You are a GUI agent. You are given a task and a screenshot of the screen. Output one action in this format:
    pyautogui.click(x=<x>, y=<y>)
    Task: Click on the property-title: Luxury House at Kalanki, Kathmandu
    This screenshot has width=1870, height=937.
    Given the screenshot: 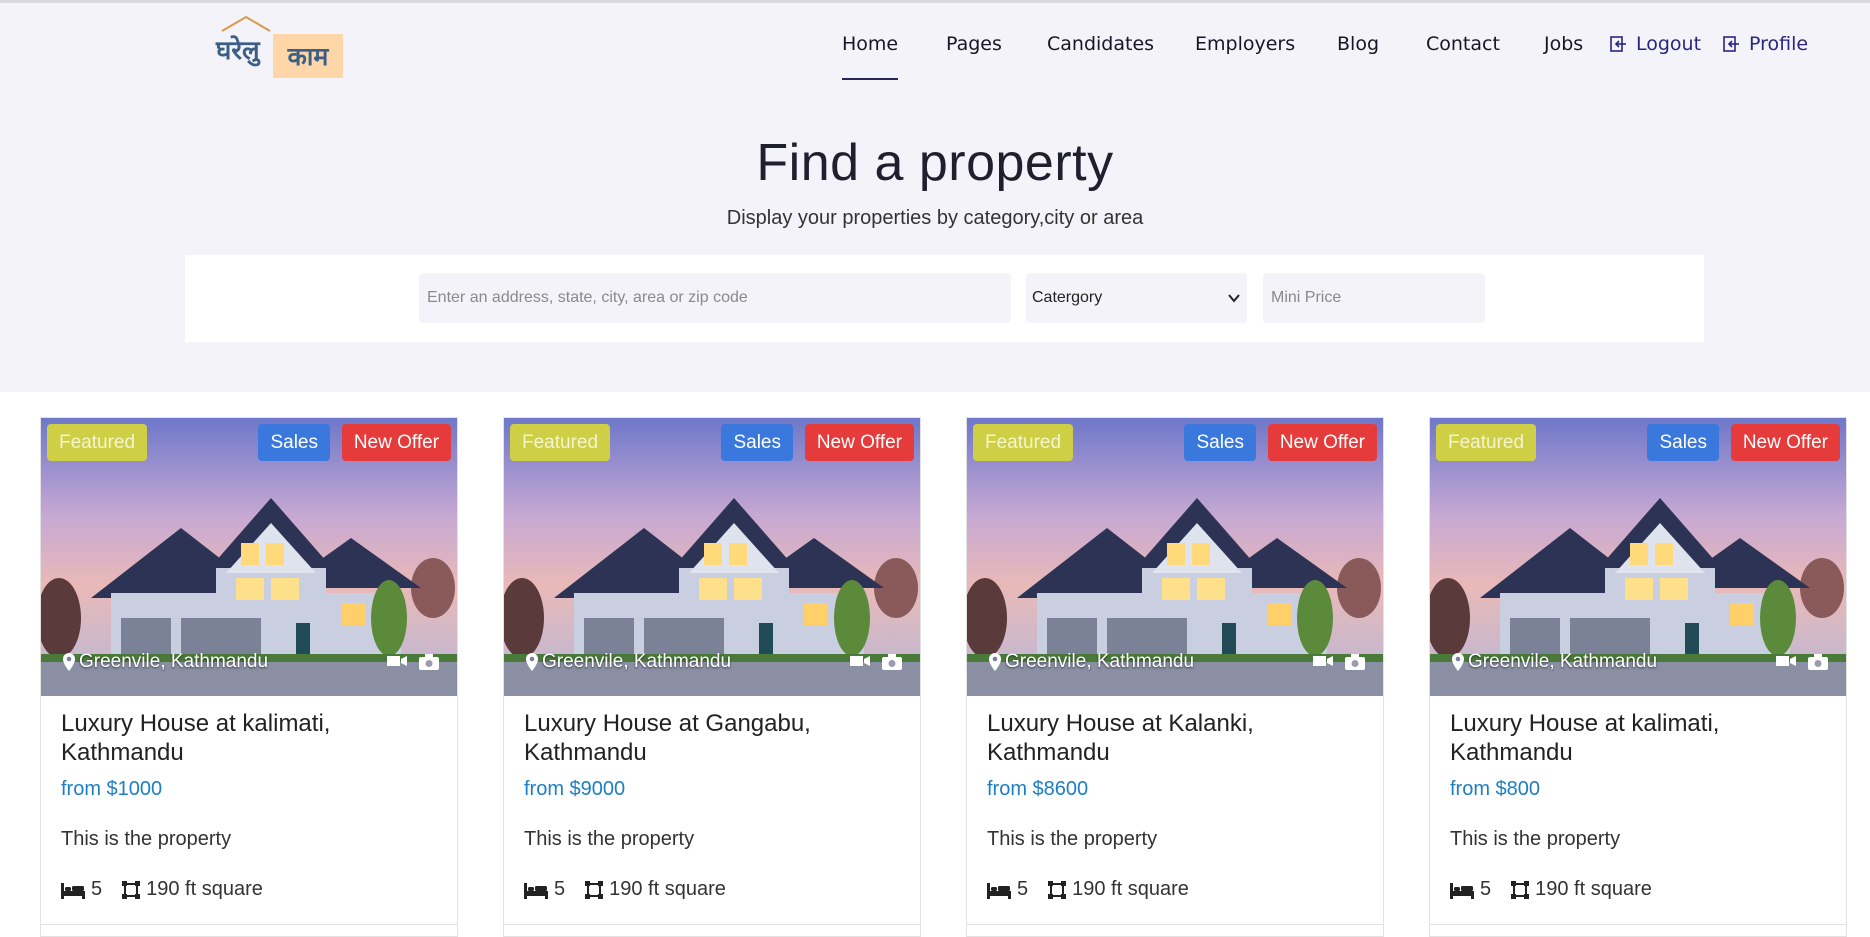 What is the action you would take?
    pyautogui.click(x=1177, y=738)
    